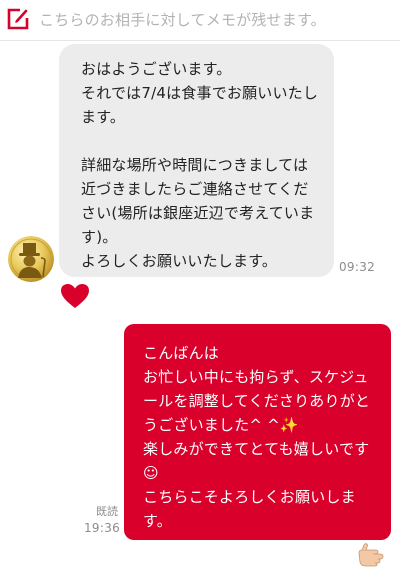  I want to click on memo-placeholder: こちらのお相手に対してメモが残せます。, so click(182, 20).